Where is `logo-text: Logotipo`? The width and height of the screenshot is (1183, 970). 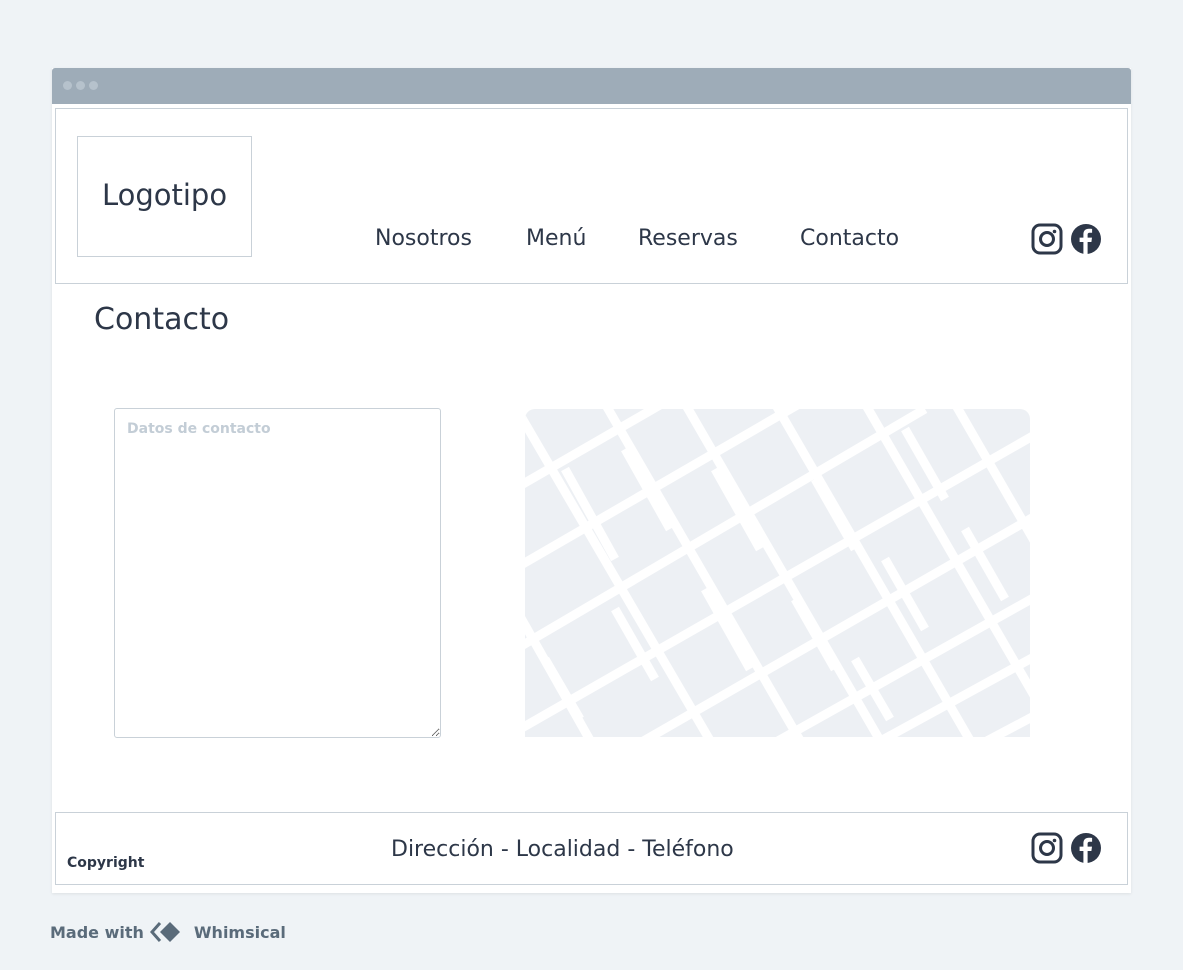 logo-text: Logotipo is located at coordinates (164, 194).